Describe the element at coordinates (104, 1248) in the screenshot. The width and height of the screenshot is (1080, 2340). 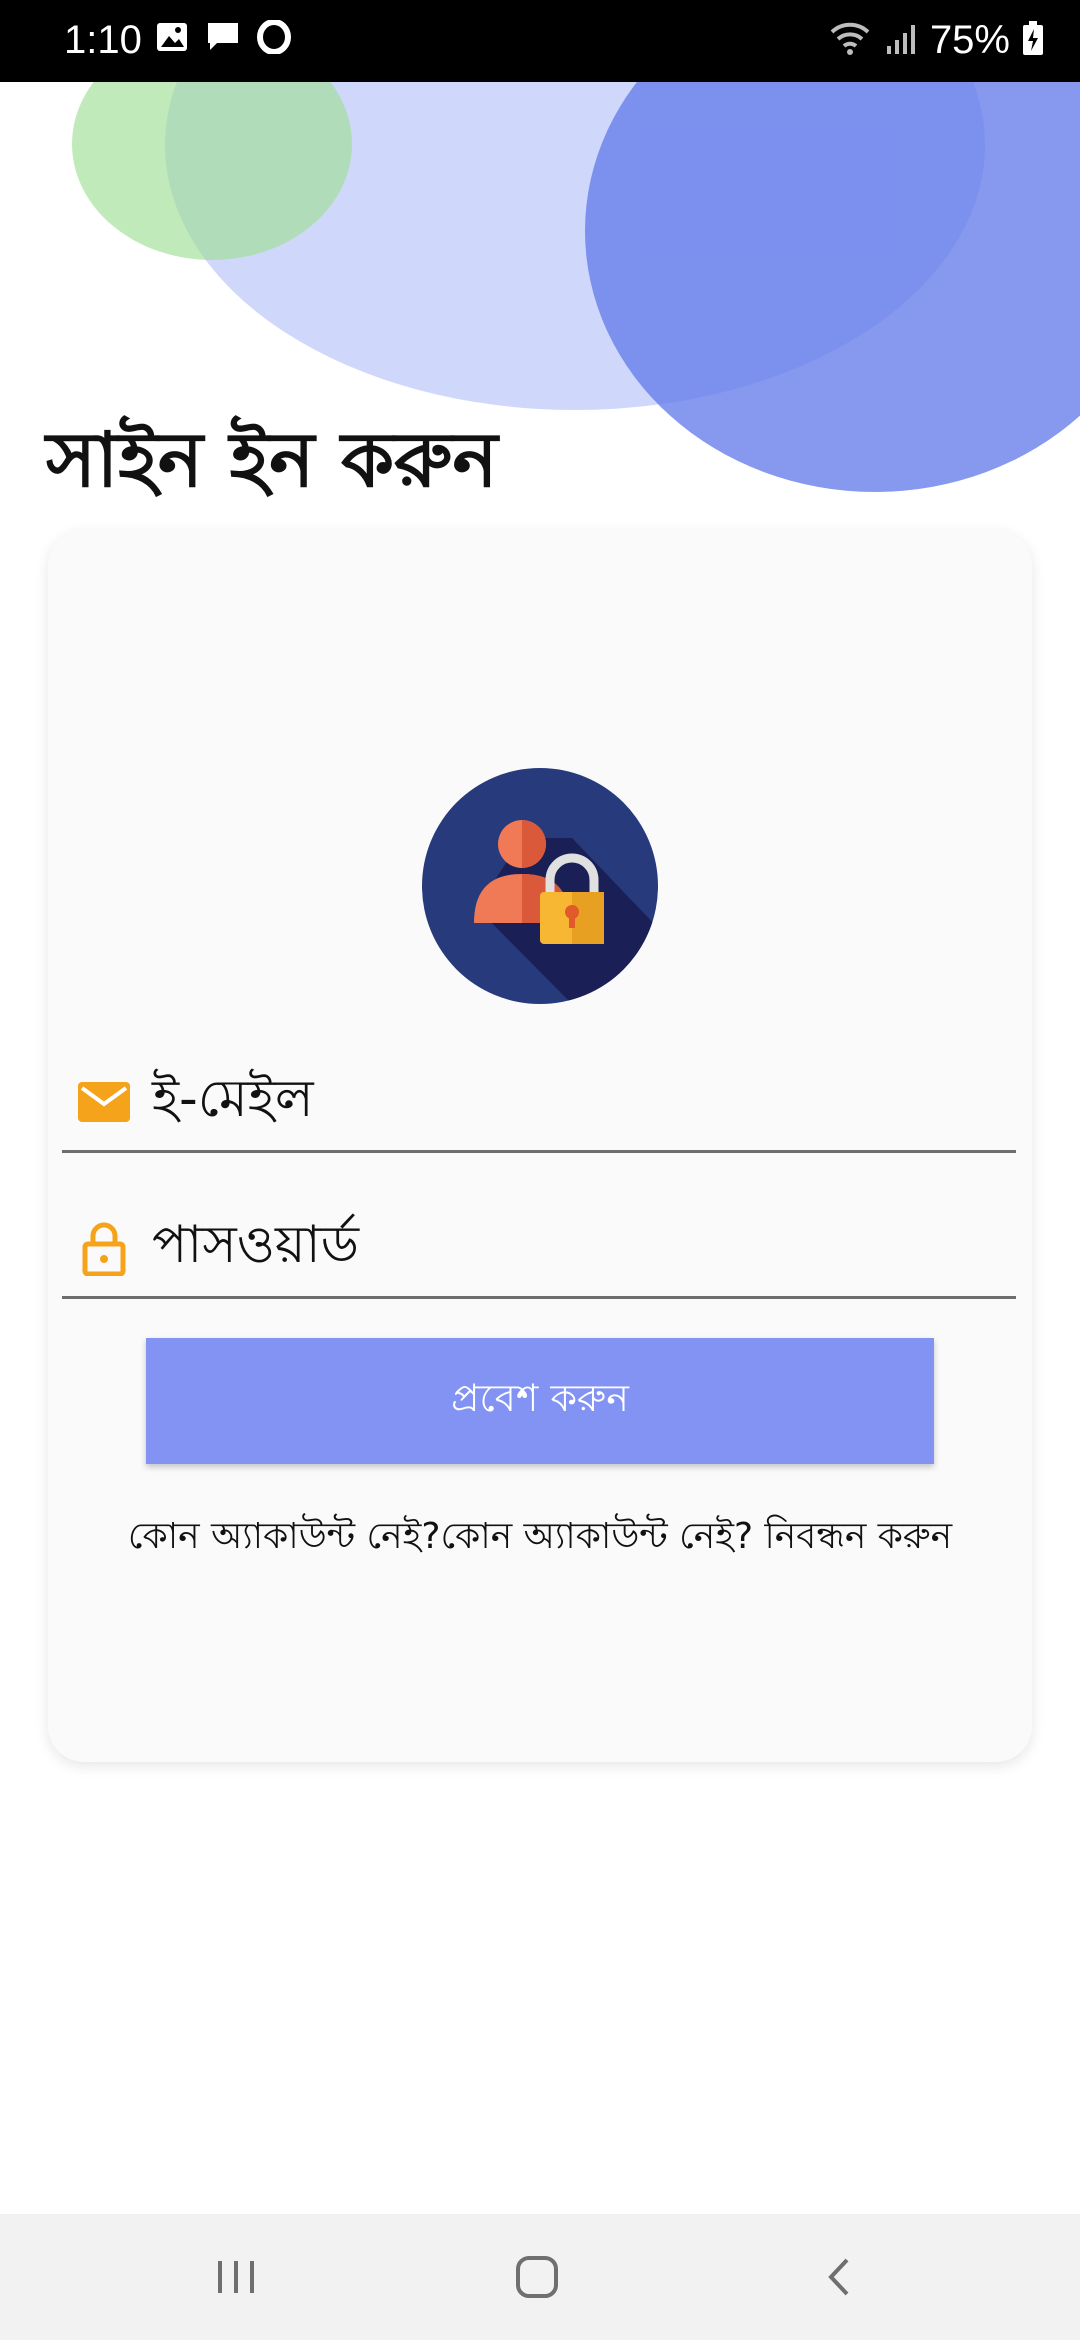
I see `lock-icon` at that location.